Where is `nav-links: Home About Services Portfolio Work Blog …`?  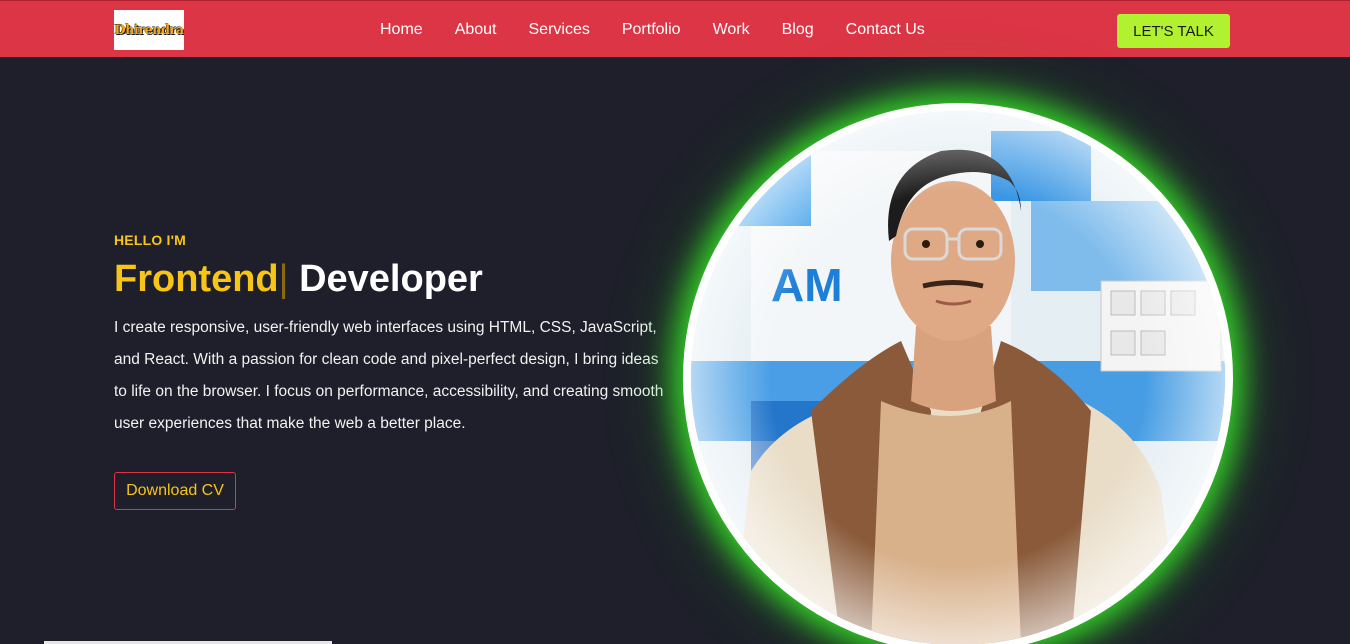
nav-links: Home About Services Portfolio Work Blog … is located at coordinates (668, 29).